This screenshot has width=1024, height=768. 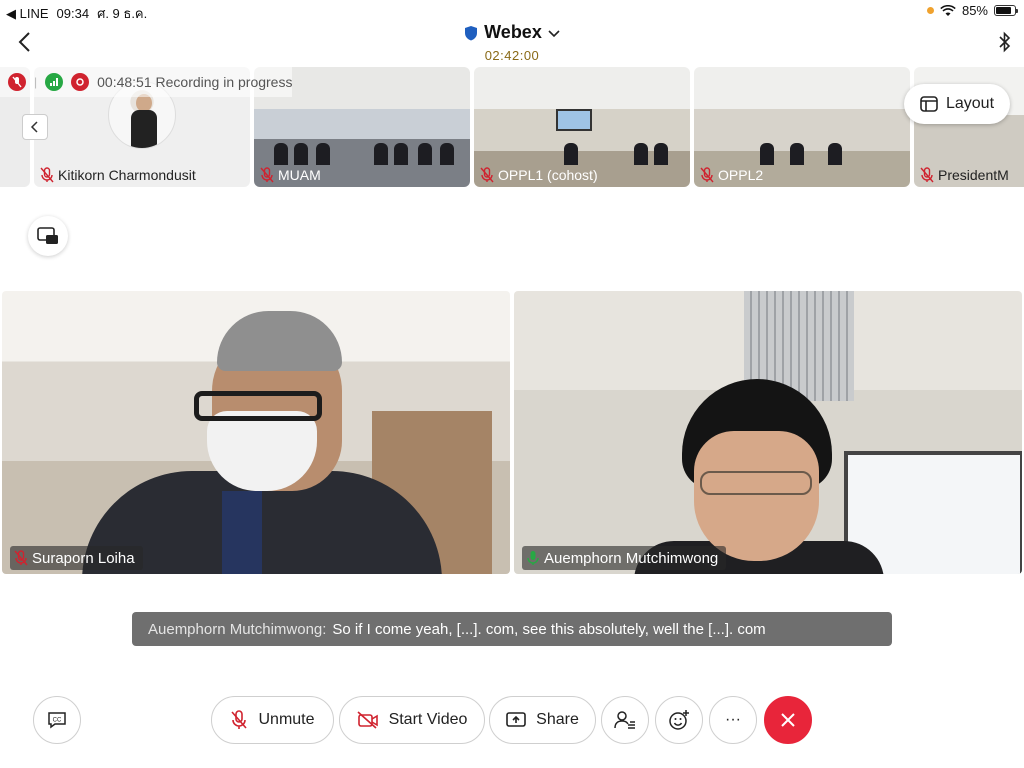 I want to click on participant-name: Kitikorn Charmondusit, so click(x=127, y=175).